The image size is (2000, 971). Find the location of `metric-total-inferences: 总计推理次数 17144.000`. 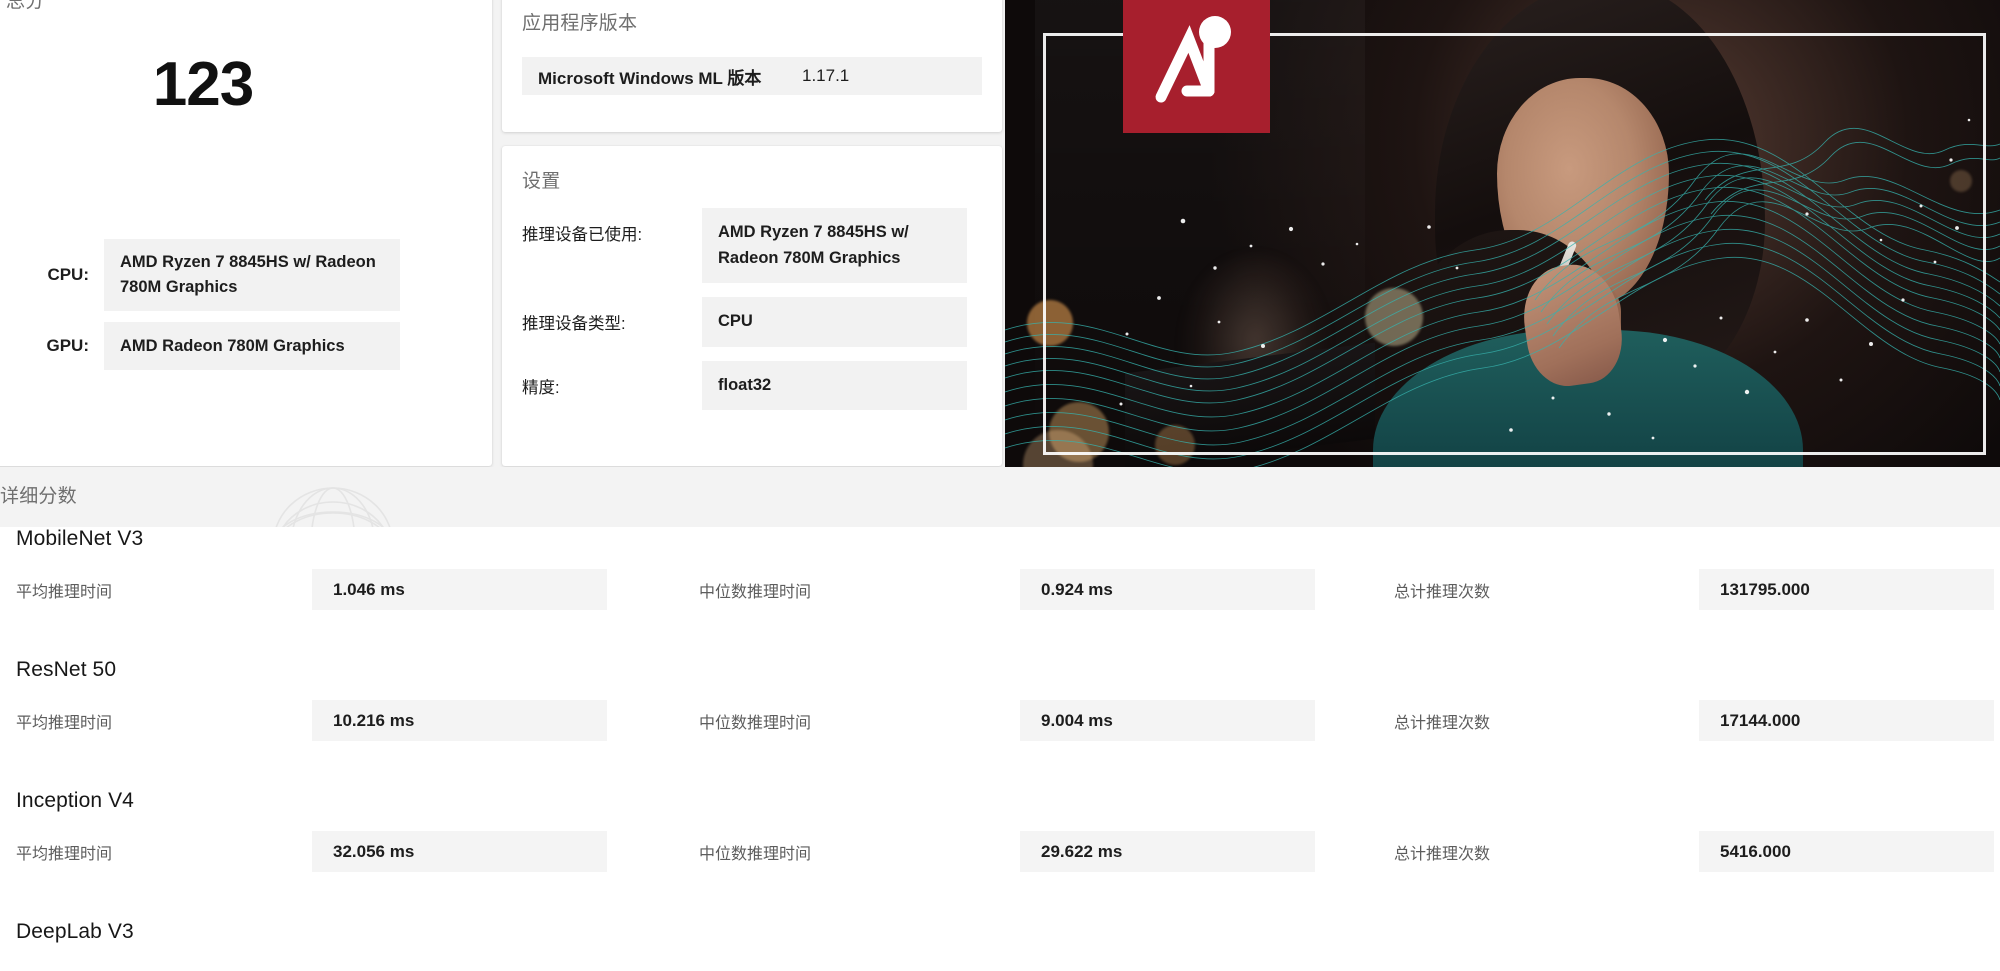

metric-total-inferences: 总计推理次数 17144.000 is located at coordinates (1694, 720).